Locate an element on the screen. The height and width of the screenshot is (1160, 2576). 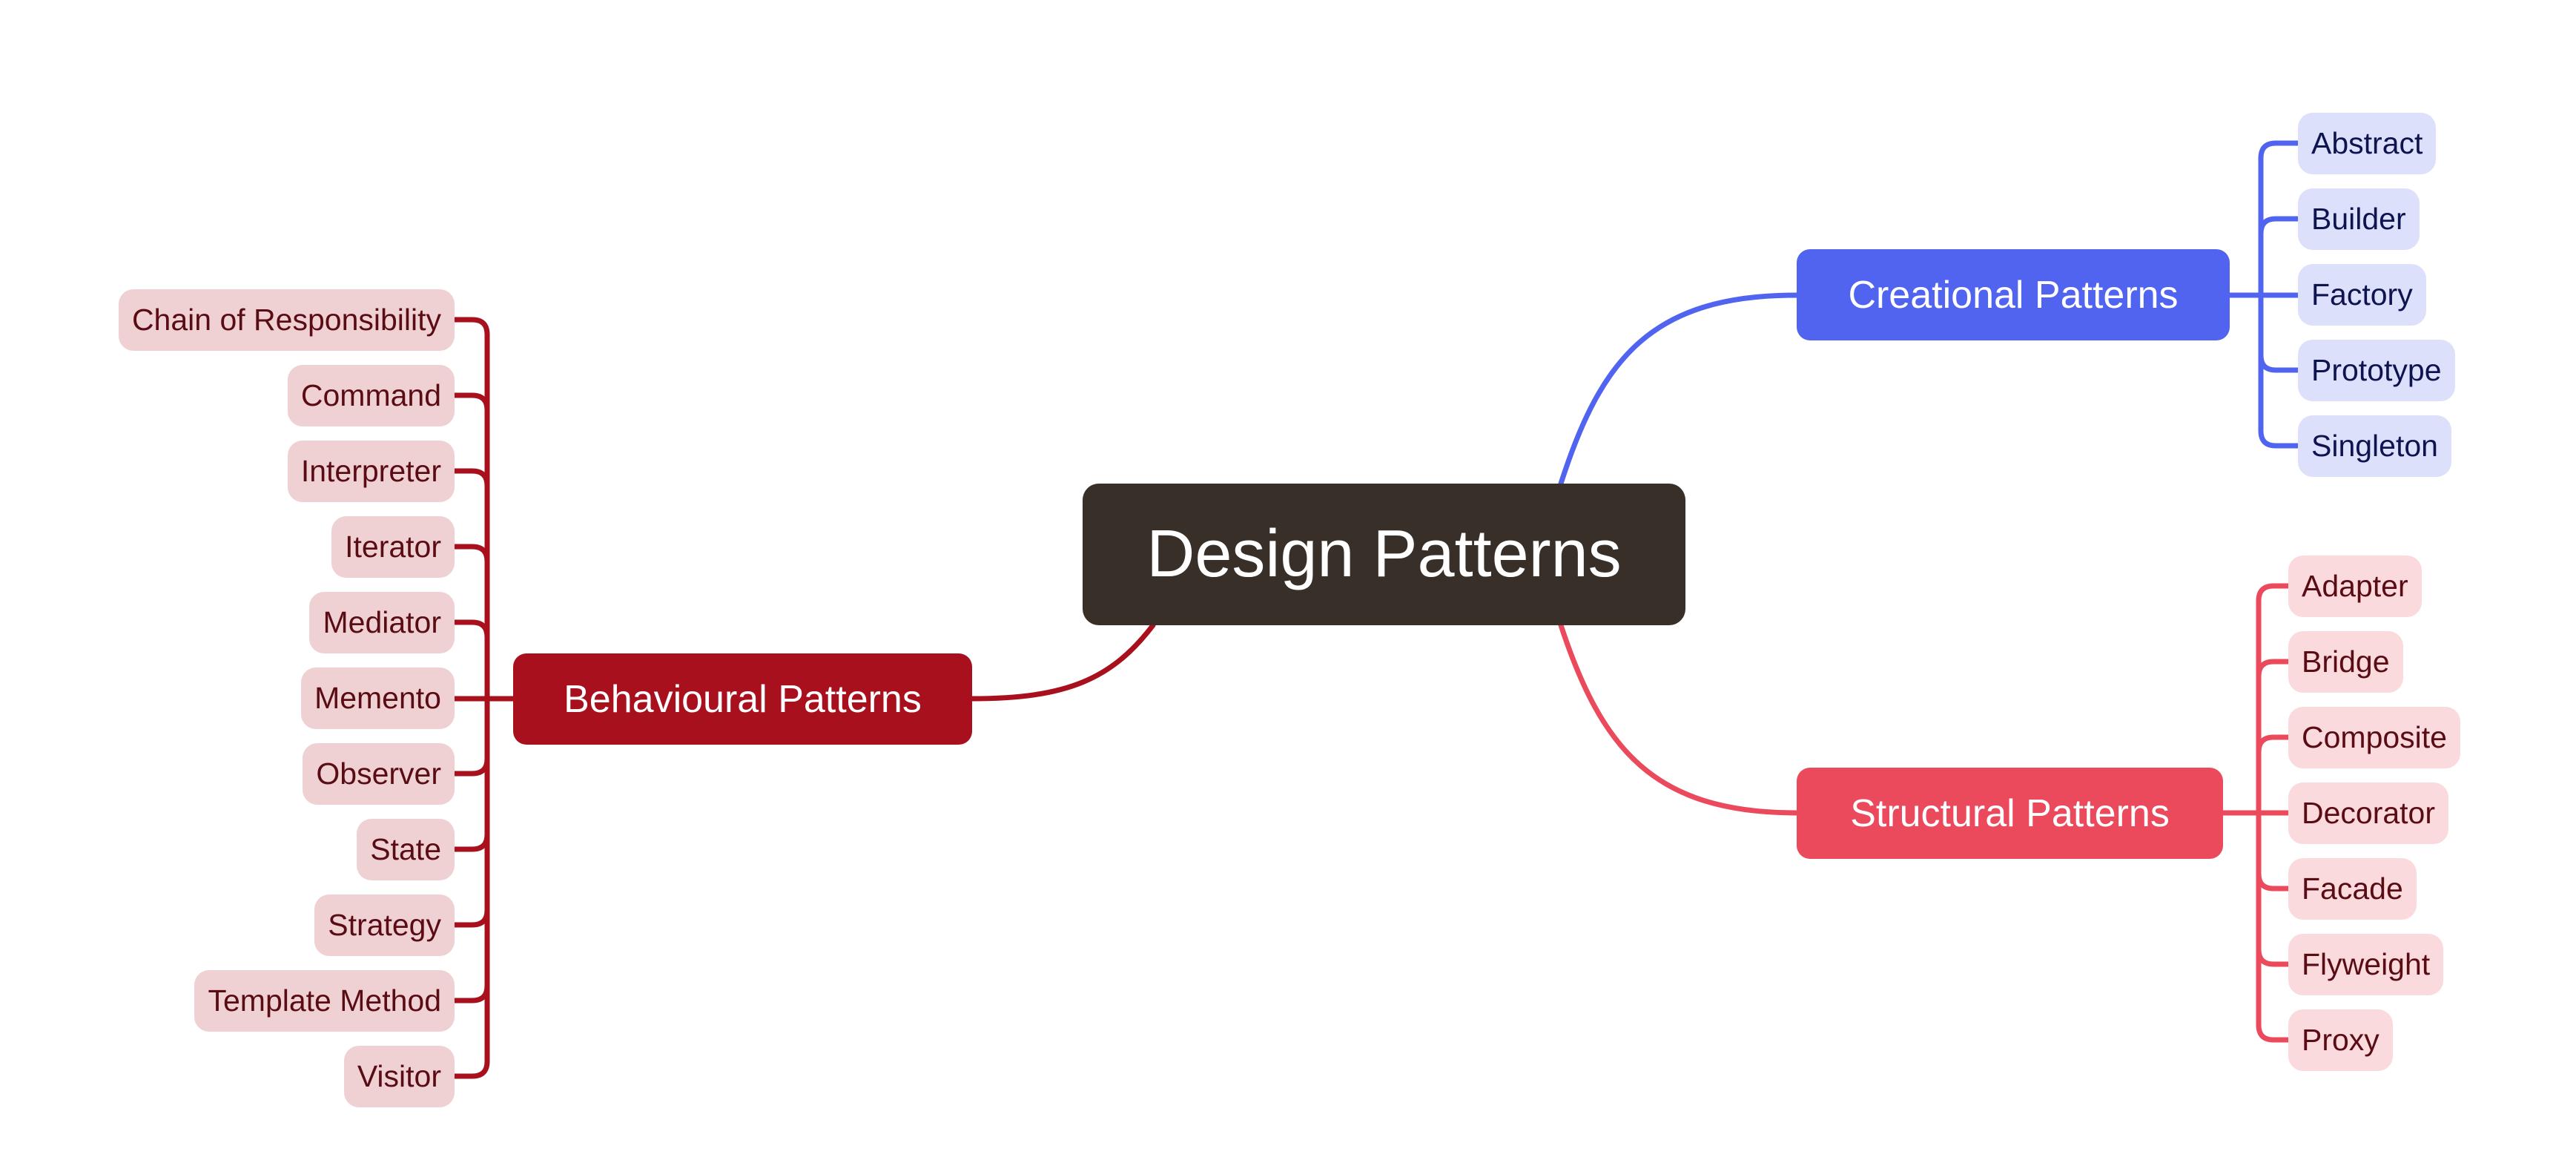
leaf-node-command: Command is located at coordinates (371, 395).